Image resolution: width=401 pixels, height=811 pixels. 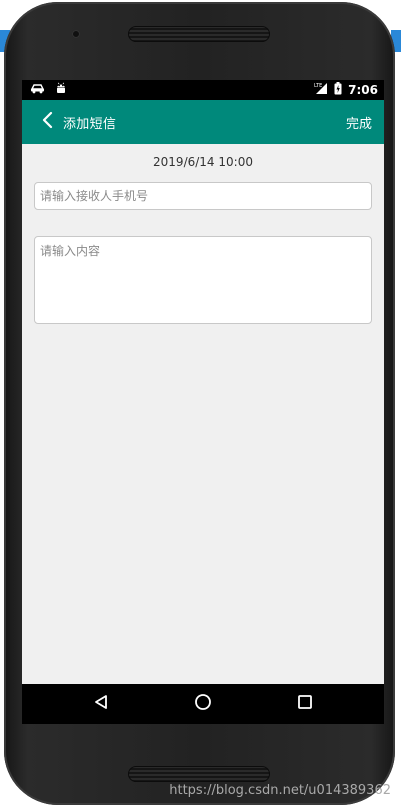 What do you see at coordinates (346, 90) in the screenshot?
I see `status-bar-right: LTE 7:06` at bounding box center [346, 90].